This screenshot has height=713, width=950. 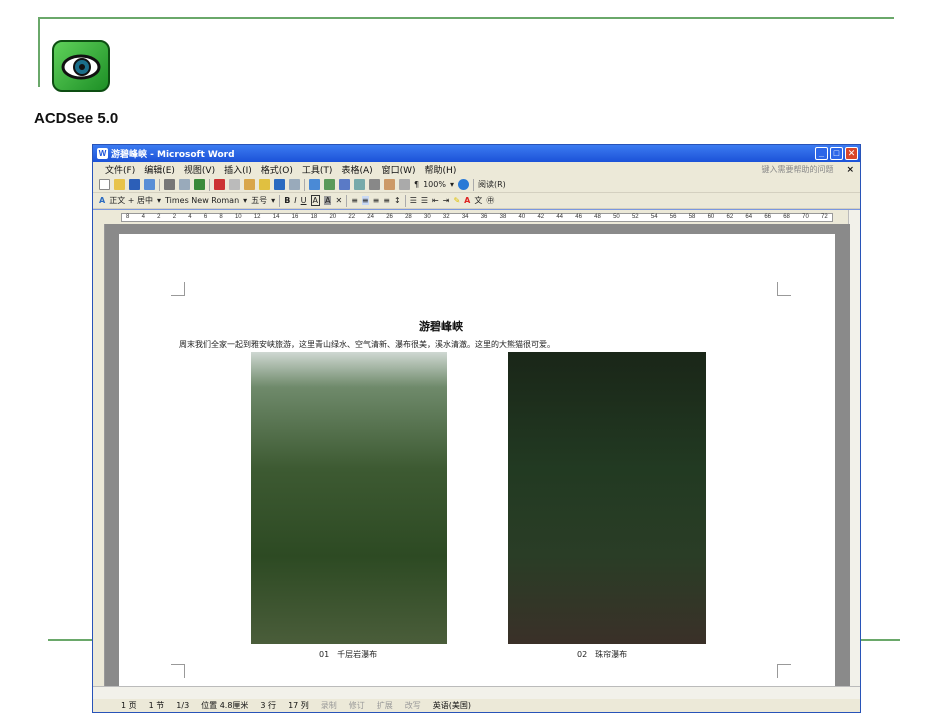 What do you see at coordinates (184, 184) in the screenshot?
I see `print-preview-icon` at bounding box center [184, 184].